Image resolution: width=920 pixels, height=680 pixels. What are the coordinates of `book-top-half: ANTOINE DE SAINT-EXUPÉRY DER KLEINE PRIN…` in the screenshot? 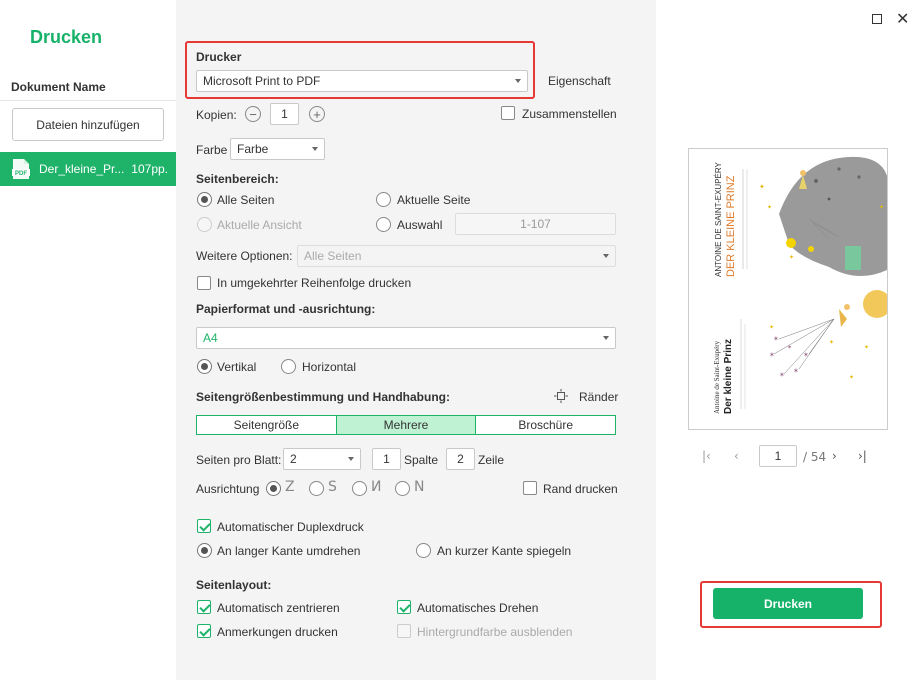 It's located at (800, 216).